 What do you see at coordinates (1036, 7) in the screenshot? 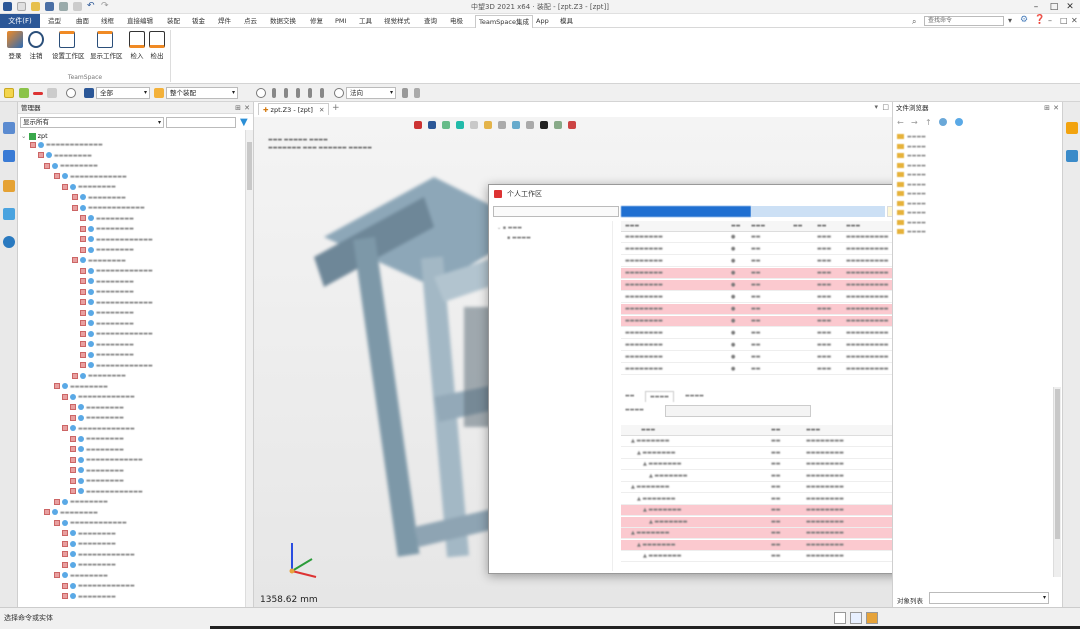
I see `minimize-button: –` at bounding box center [1036, 7].